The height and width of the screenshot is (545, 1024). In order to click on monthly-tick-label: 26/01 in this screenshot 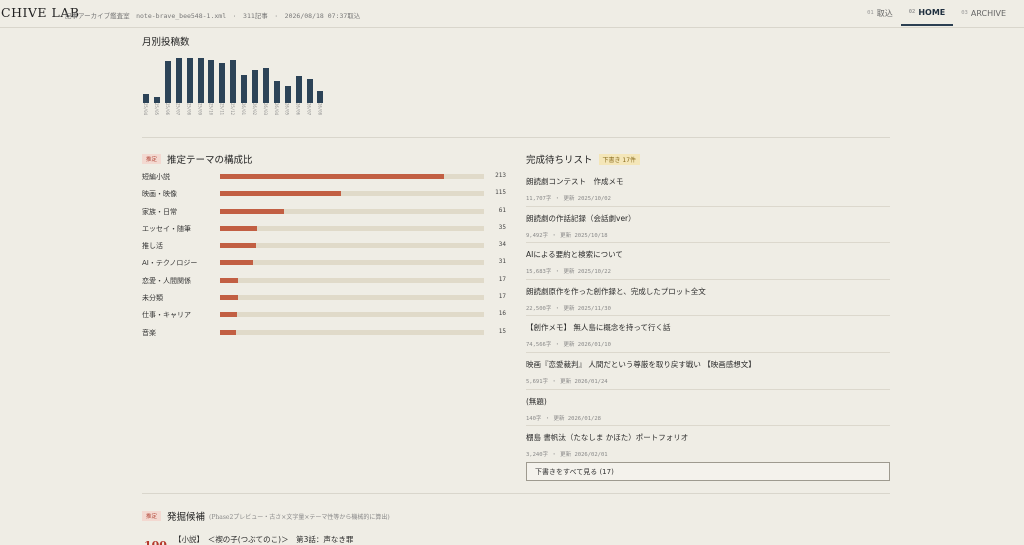, I will do `click(244, 109)`.